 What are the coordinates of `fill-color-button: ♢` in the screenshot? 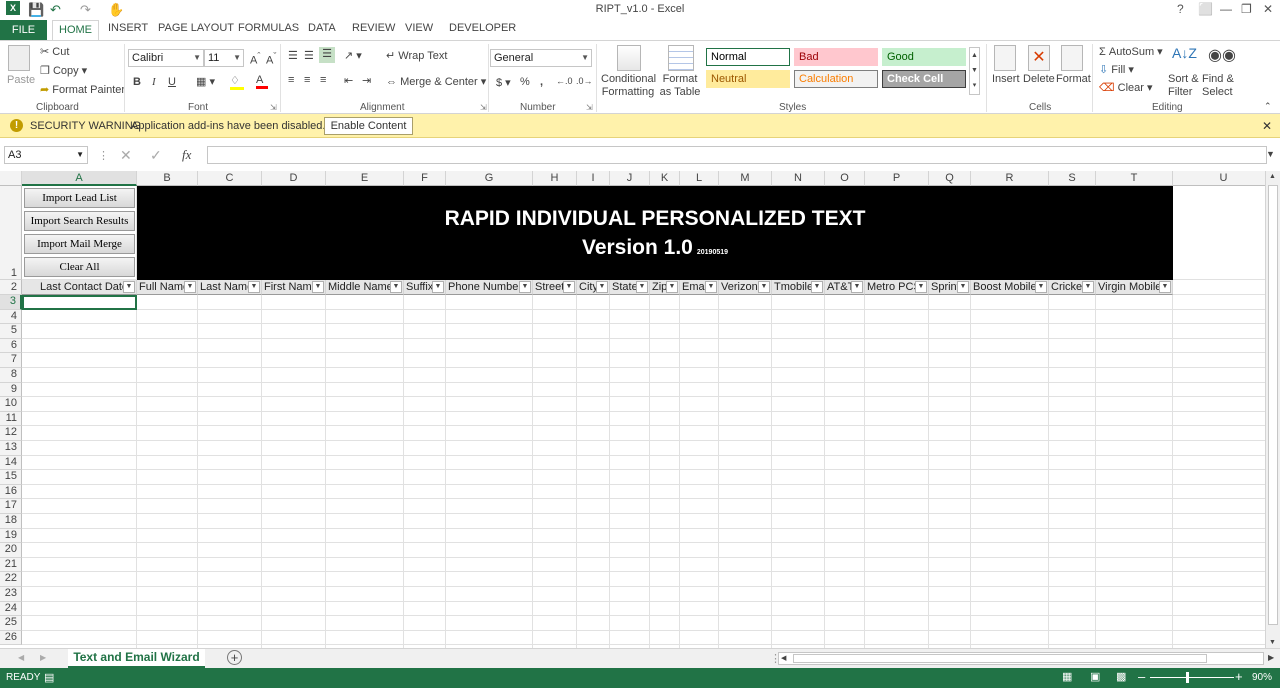 It's located at (237, 82).